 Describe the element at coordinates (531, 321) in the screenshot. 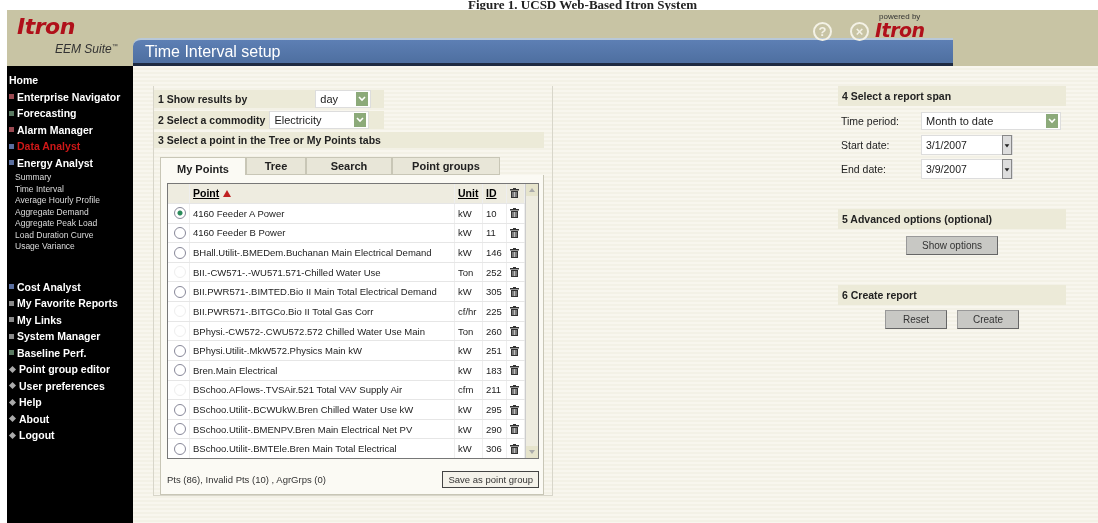

I see `scrollbar` at that location.